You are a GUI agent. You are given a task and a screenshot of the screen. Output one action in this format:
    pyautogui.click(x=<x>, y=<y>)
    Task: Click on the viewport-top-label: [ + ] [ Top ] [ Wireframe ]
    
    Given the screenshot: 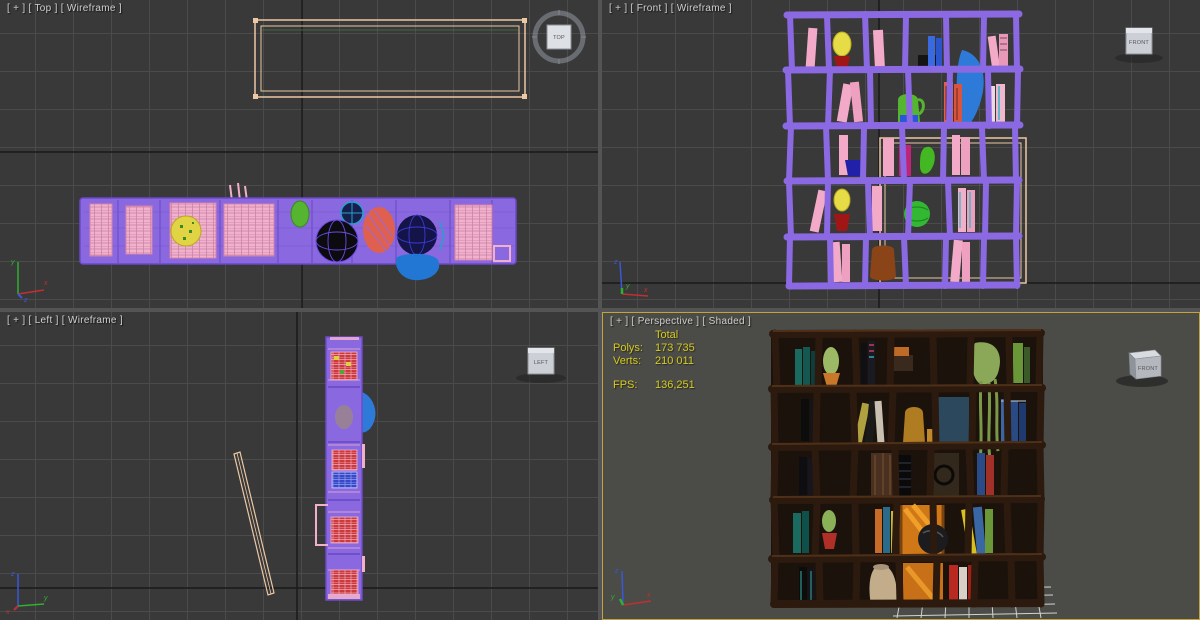 What is the action you would take?
    pyautogui.click(x=64, y=8)
    